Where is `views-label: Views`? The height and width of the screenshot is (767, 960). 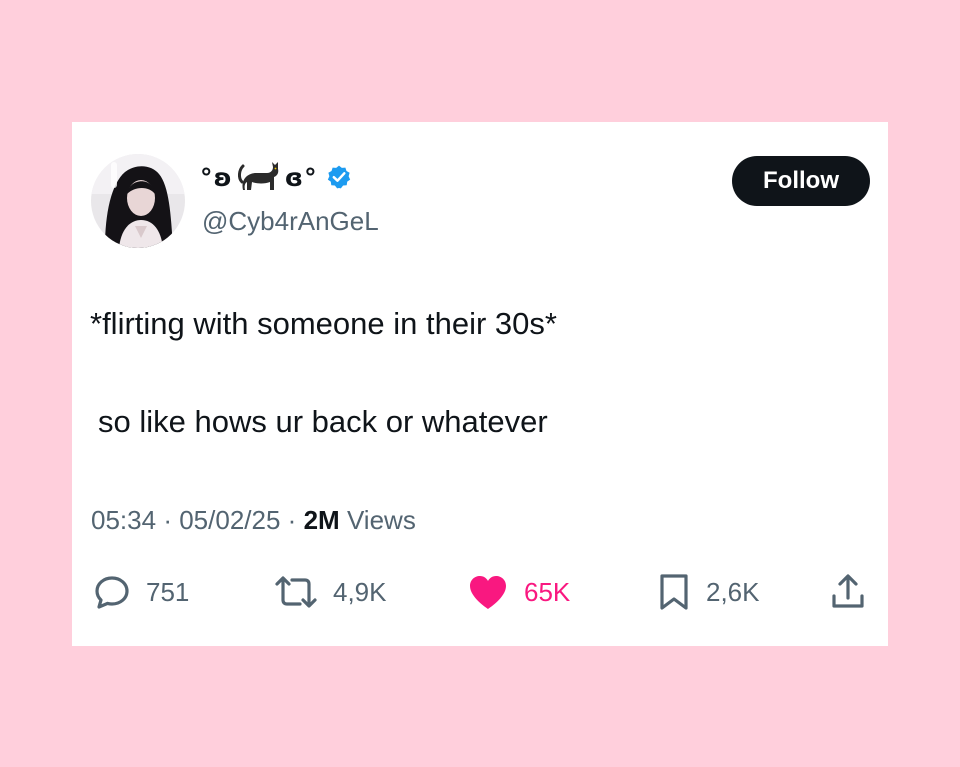
views-label: Views is located at coordinates (381, 520).